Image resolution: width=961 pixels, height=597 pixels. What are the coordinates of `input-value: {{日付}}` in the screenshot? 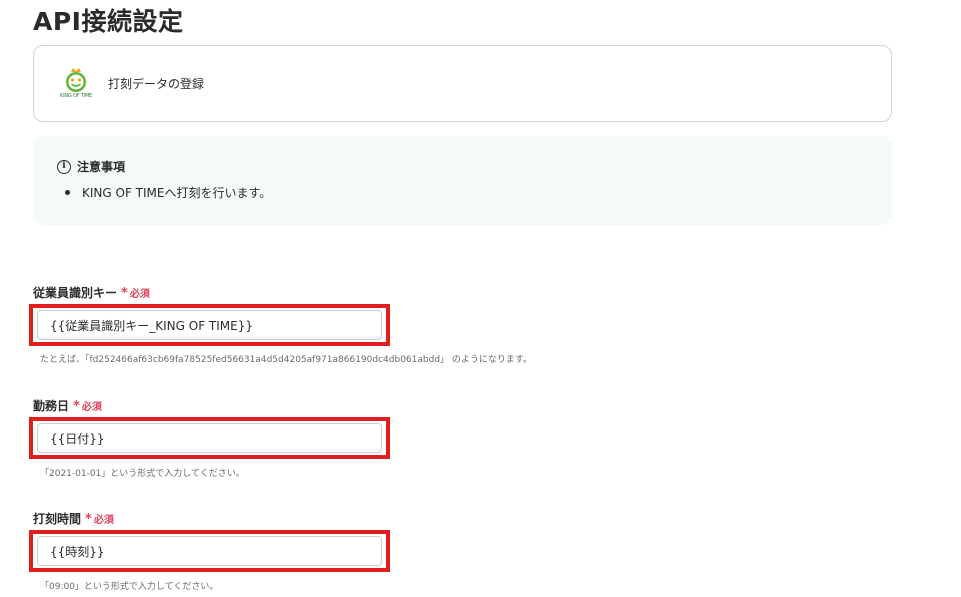 It's located at (77, 438).